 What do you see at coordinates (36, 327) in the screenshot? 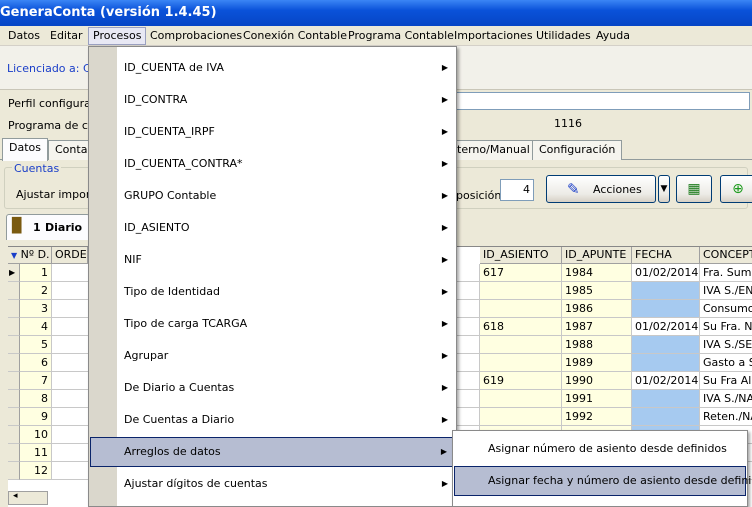
I see `cell-nd: 4` at bounding box center [36, 327].